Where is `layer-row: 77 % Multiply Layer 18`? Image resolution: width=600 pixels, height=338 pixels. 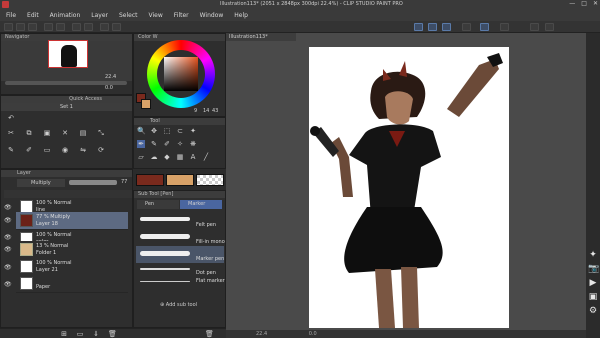 layer-row: 77 % Multiply Layer 18 is located at coordinates (72, 221).